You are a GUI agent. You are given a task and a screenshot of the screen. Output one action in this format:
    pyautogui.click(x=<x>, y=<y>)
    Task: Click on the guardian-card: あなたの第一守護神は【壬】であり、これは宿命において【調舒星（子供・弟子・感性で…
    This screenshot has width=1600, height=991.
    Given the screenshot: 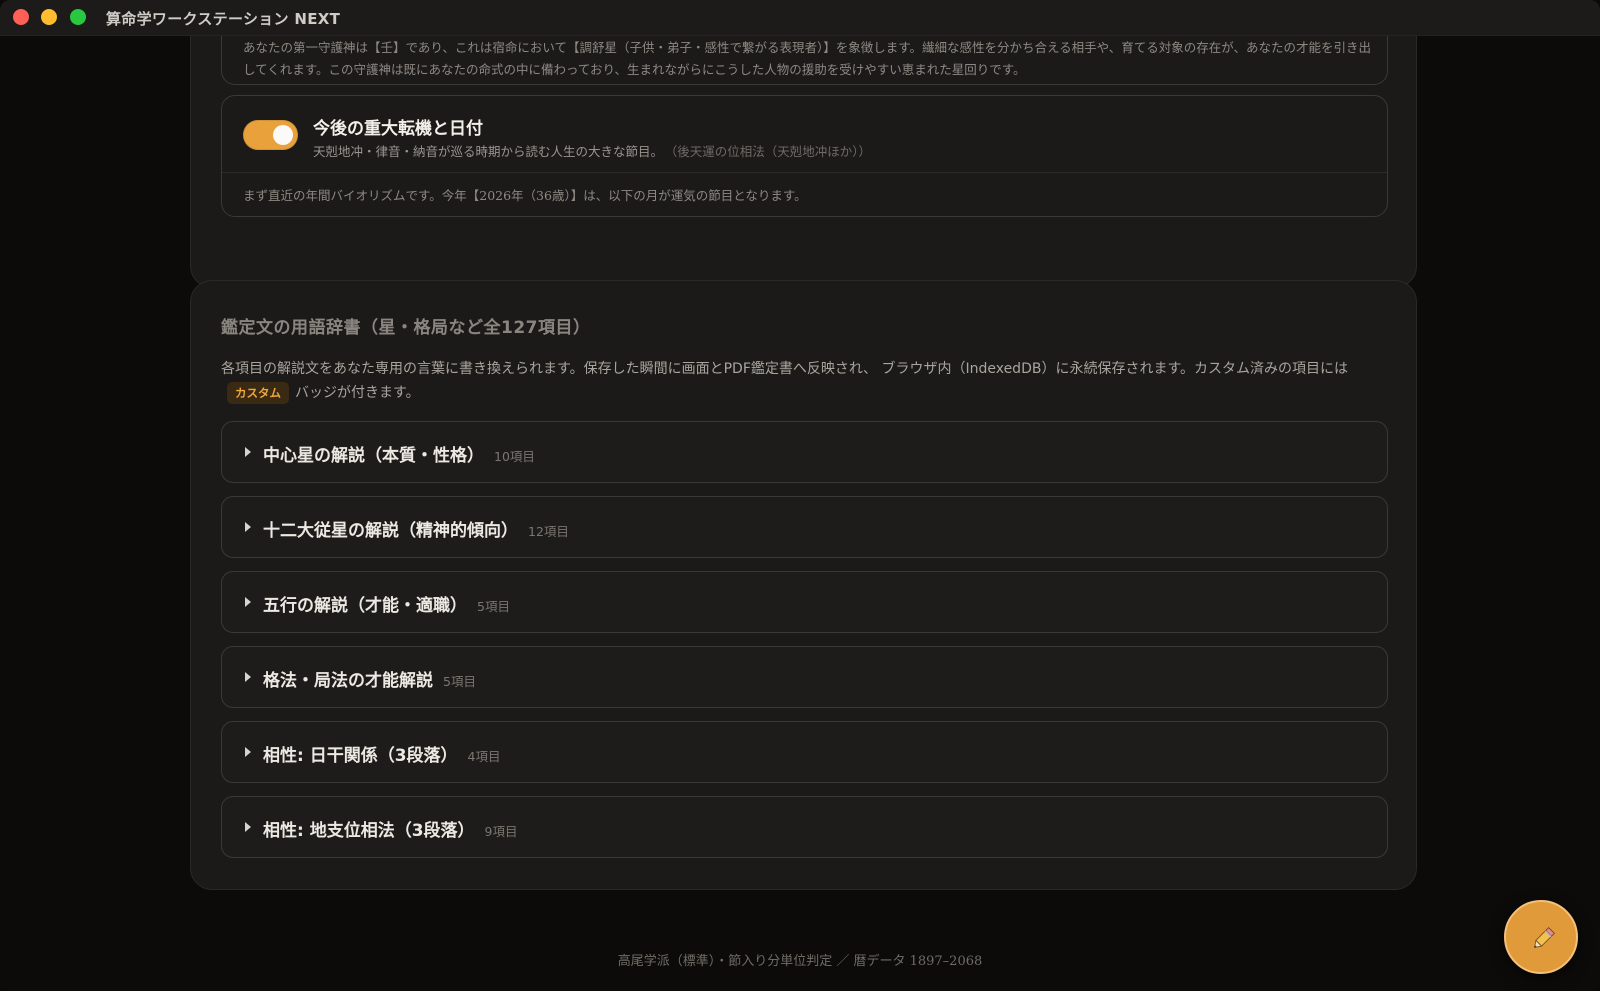 What is the action you would take?
    pyautogui.click(x=804, y=60)
    